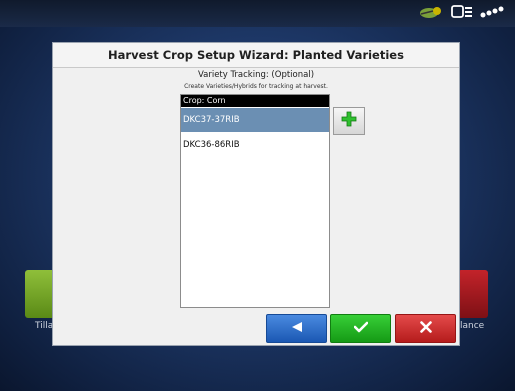  I want to click on gps-signal-icon, so click(493, 13).